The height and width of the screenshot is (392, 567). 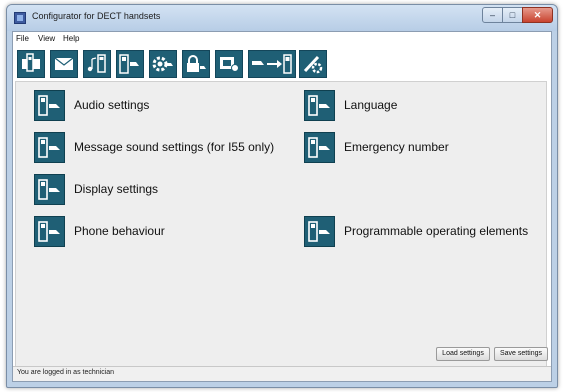 What do you see at coordinates (512, 15) in the screenshot?
I see `maximize-button: □` at bounding box center [512, 15].